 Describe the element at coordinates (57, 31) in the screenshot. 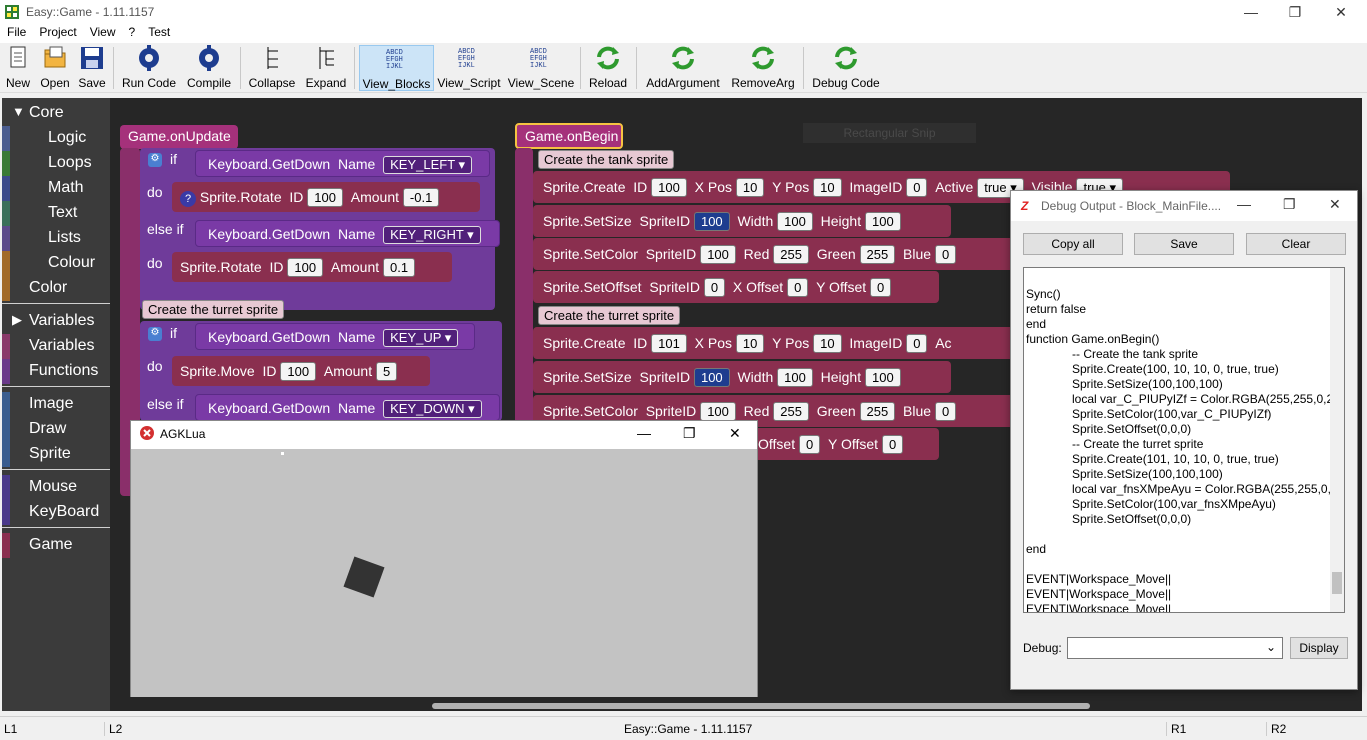

I see `menu-project: Project` at that location.